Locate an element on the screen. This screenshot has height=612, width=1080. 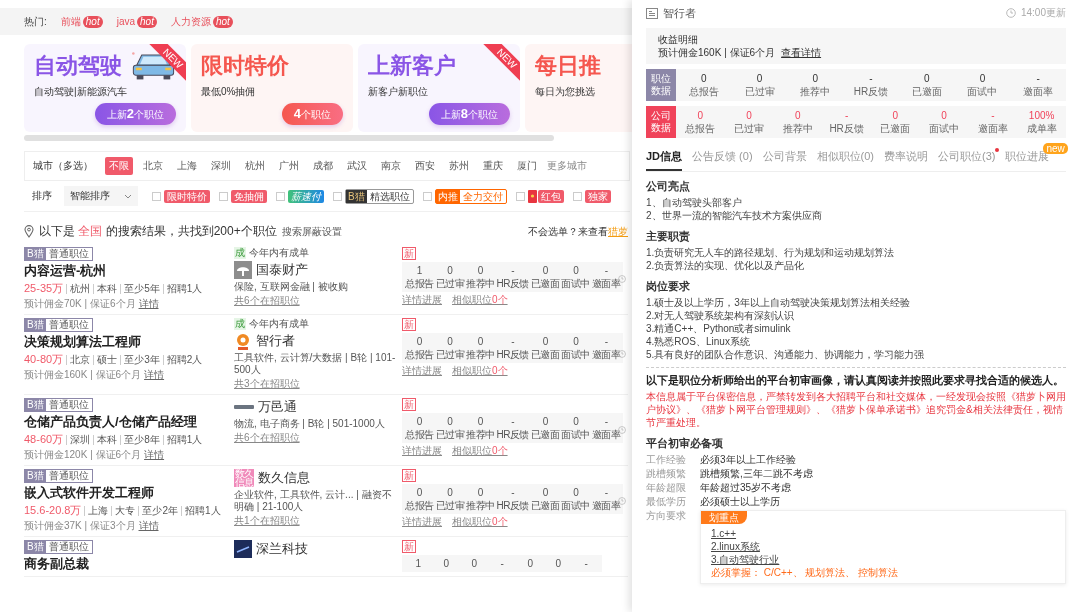
openings-link: 共1个在招职位 is located at coordinates (267, 521).